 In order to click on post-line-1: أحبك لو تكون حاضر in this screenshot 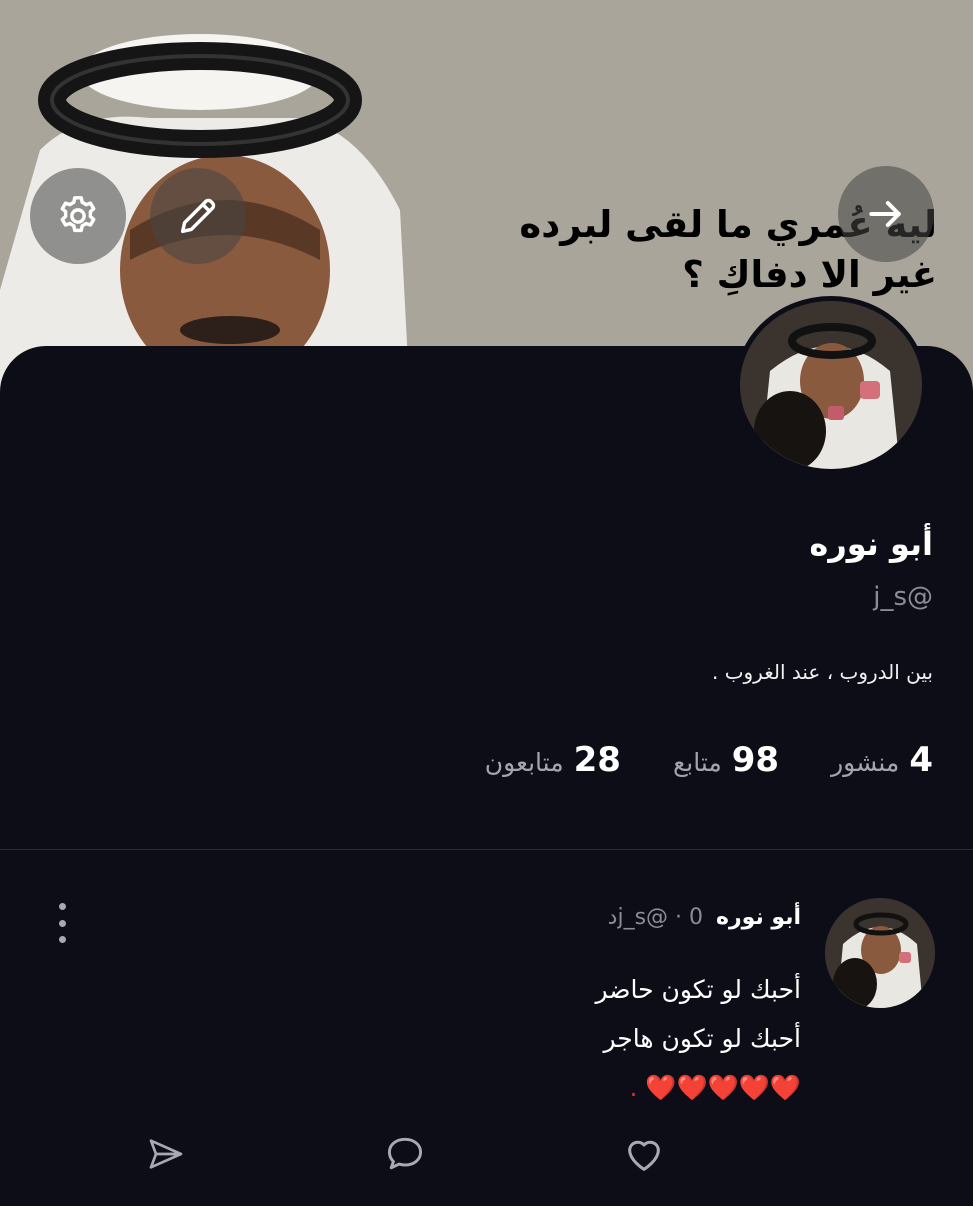, I will do `click(698, 989)`.